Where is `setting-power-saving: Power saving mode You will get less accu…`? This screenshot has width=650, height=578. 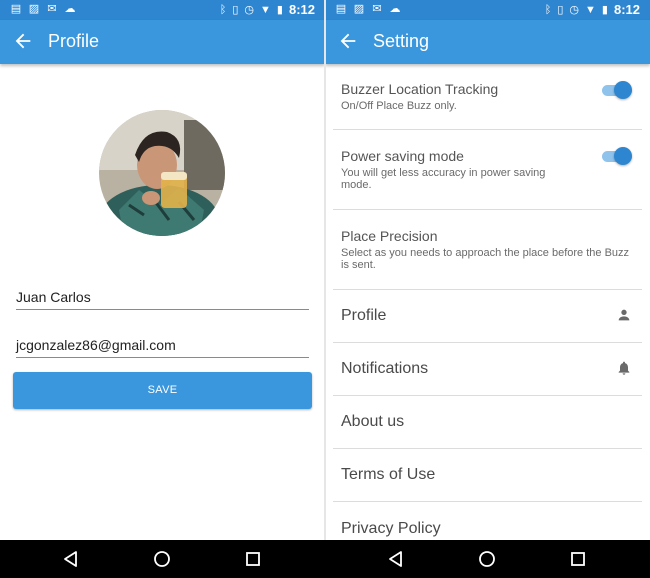 setting-power-saving: Power saving mode You will get less accu… is located at coordinates (487, 170).